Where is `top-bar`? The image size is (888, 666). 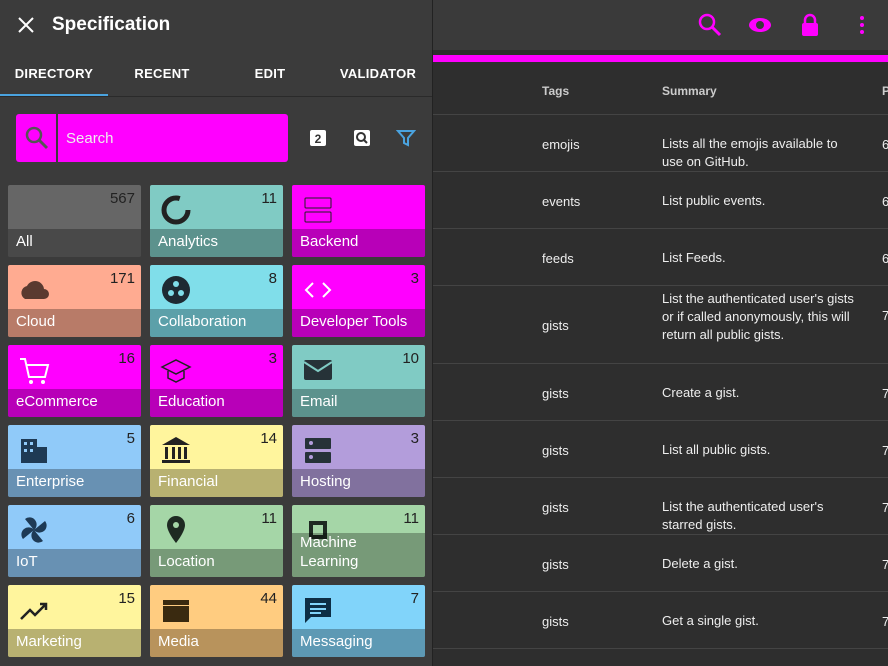 top-bar is located at coordinates (660, 25).